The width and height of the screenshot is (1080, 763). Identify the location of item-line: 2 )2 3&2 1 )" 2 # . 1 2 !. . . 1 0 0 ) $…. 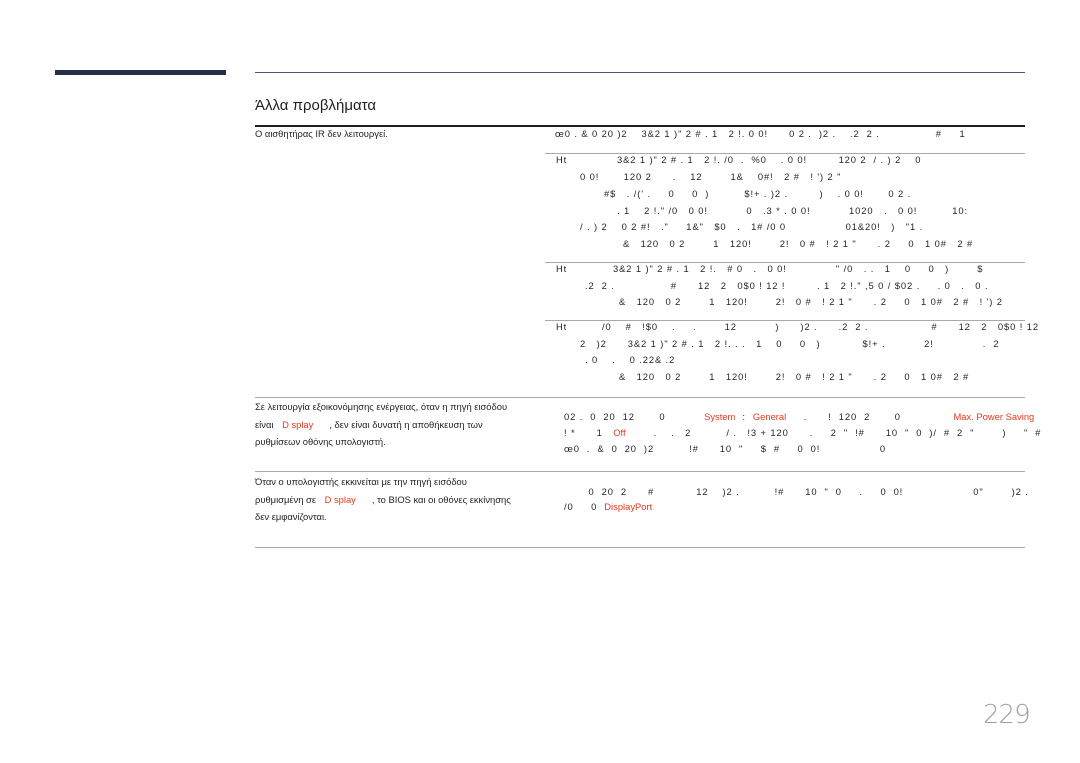
(790, 343).